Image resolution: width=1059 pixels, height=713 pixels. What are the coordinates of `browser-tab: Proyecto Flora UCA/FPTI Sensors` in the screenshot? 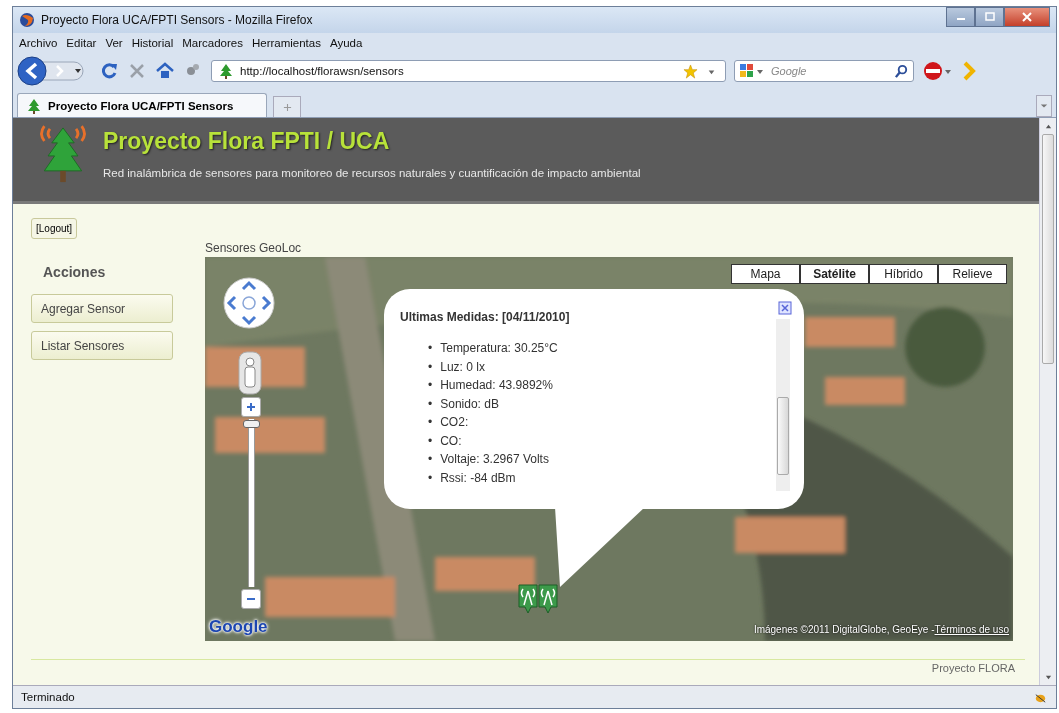 It's located at (142, 105).